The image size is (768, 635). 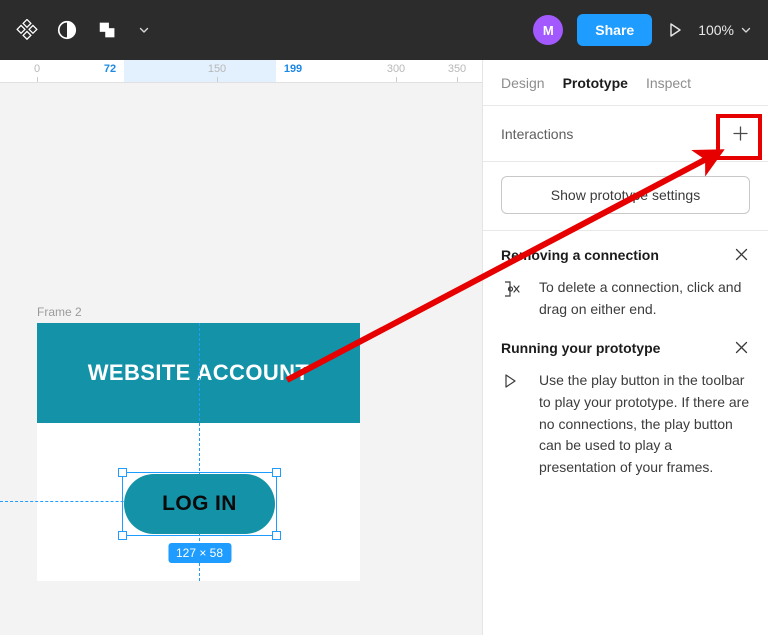 What do you see at coordinates (27, 30) in the screenshot?
I see `figma-logo-icon` at bounding box center [27, 30].